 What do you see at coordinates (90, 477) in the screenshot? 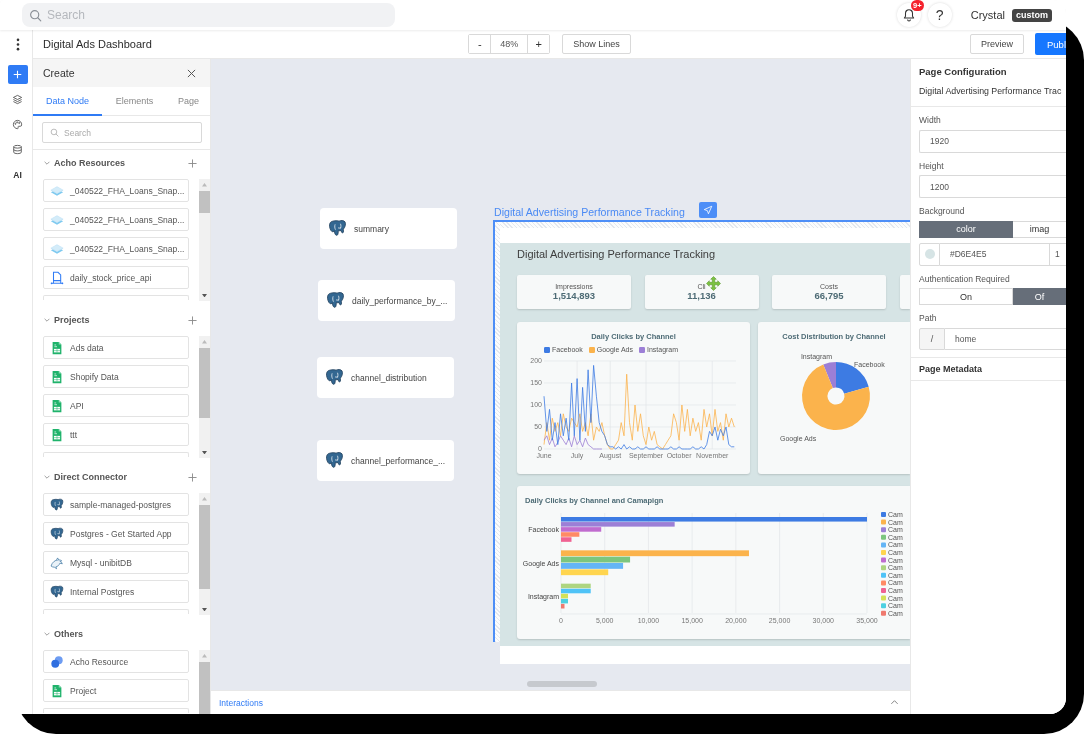
I see `section-title: Direct Connector` at bounding box center [90, 477].